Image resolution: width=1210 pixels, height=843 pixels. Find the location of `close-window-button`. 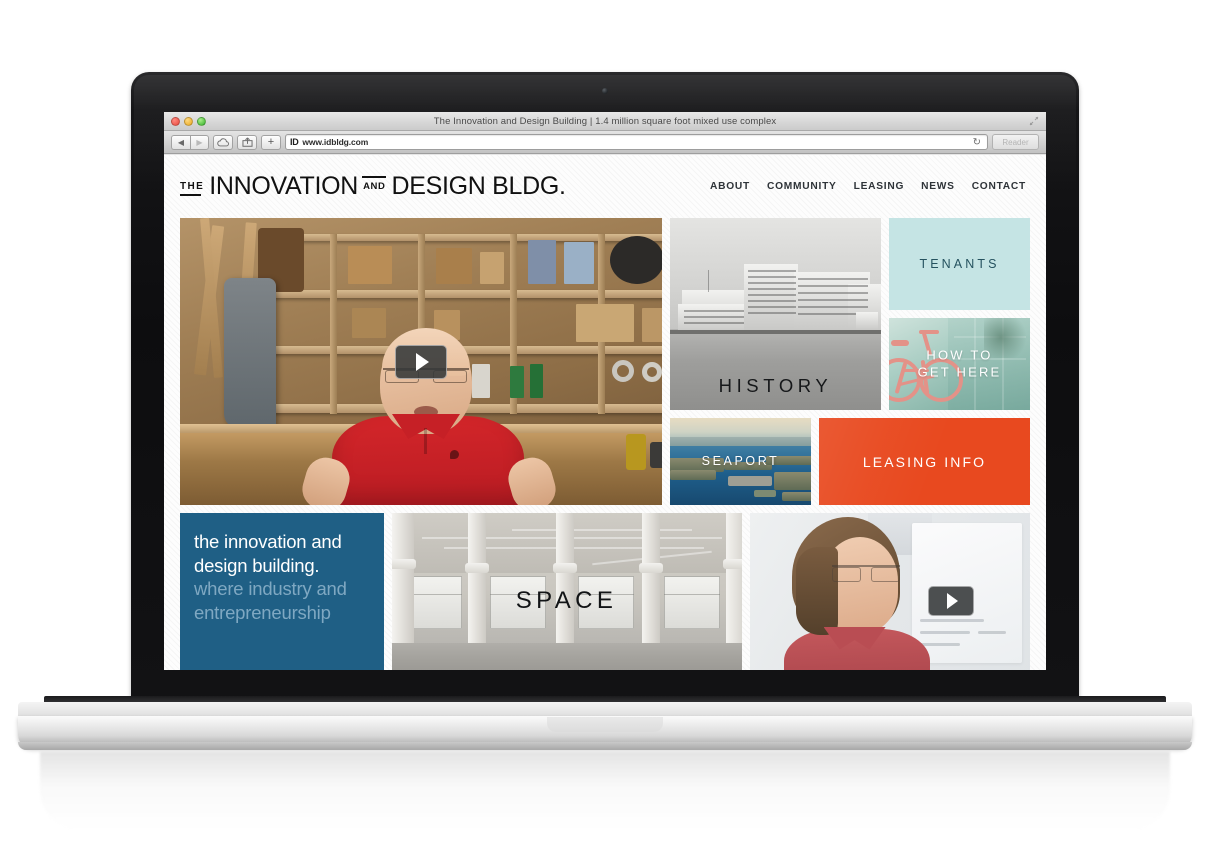

close-window-button is located at coordinates (175, 121).